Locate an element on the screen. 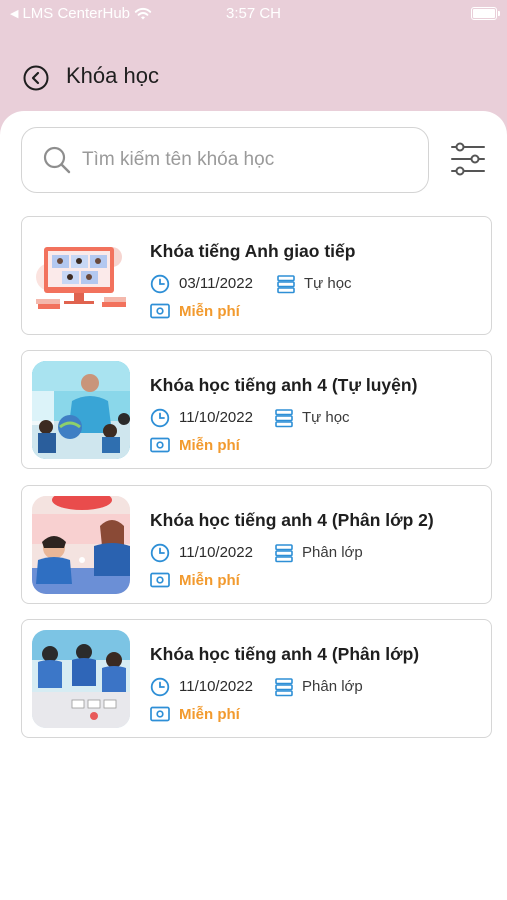 The width and height of the screenshot is (507, 900). search-box is located at coordinates (225, 160).